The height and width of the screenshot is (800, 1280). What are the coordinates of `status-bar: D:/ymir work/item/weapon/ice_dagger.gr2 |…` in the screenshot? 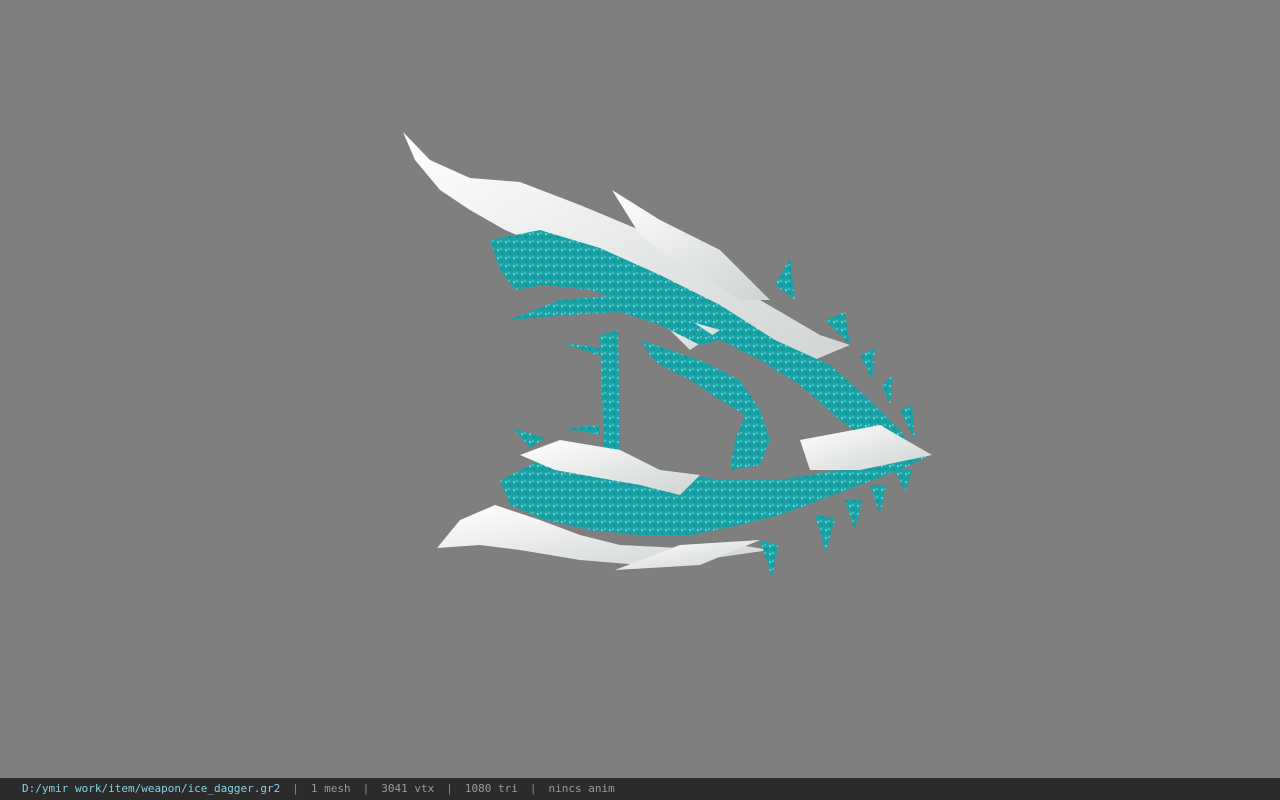 It's located at (640, 789).